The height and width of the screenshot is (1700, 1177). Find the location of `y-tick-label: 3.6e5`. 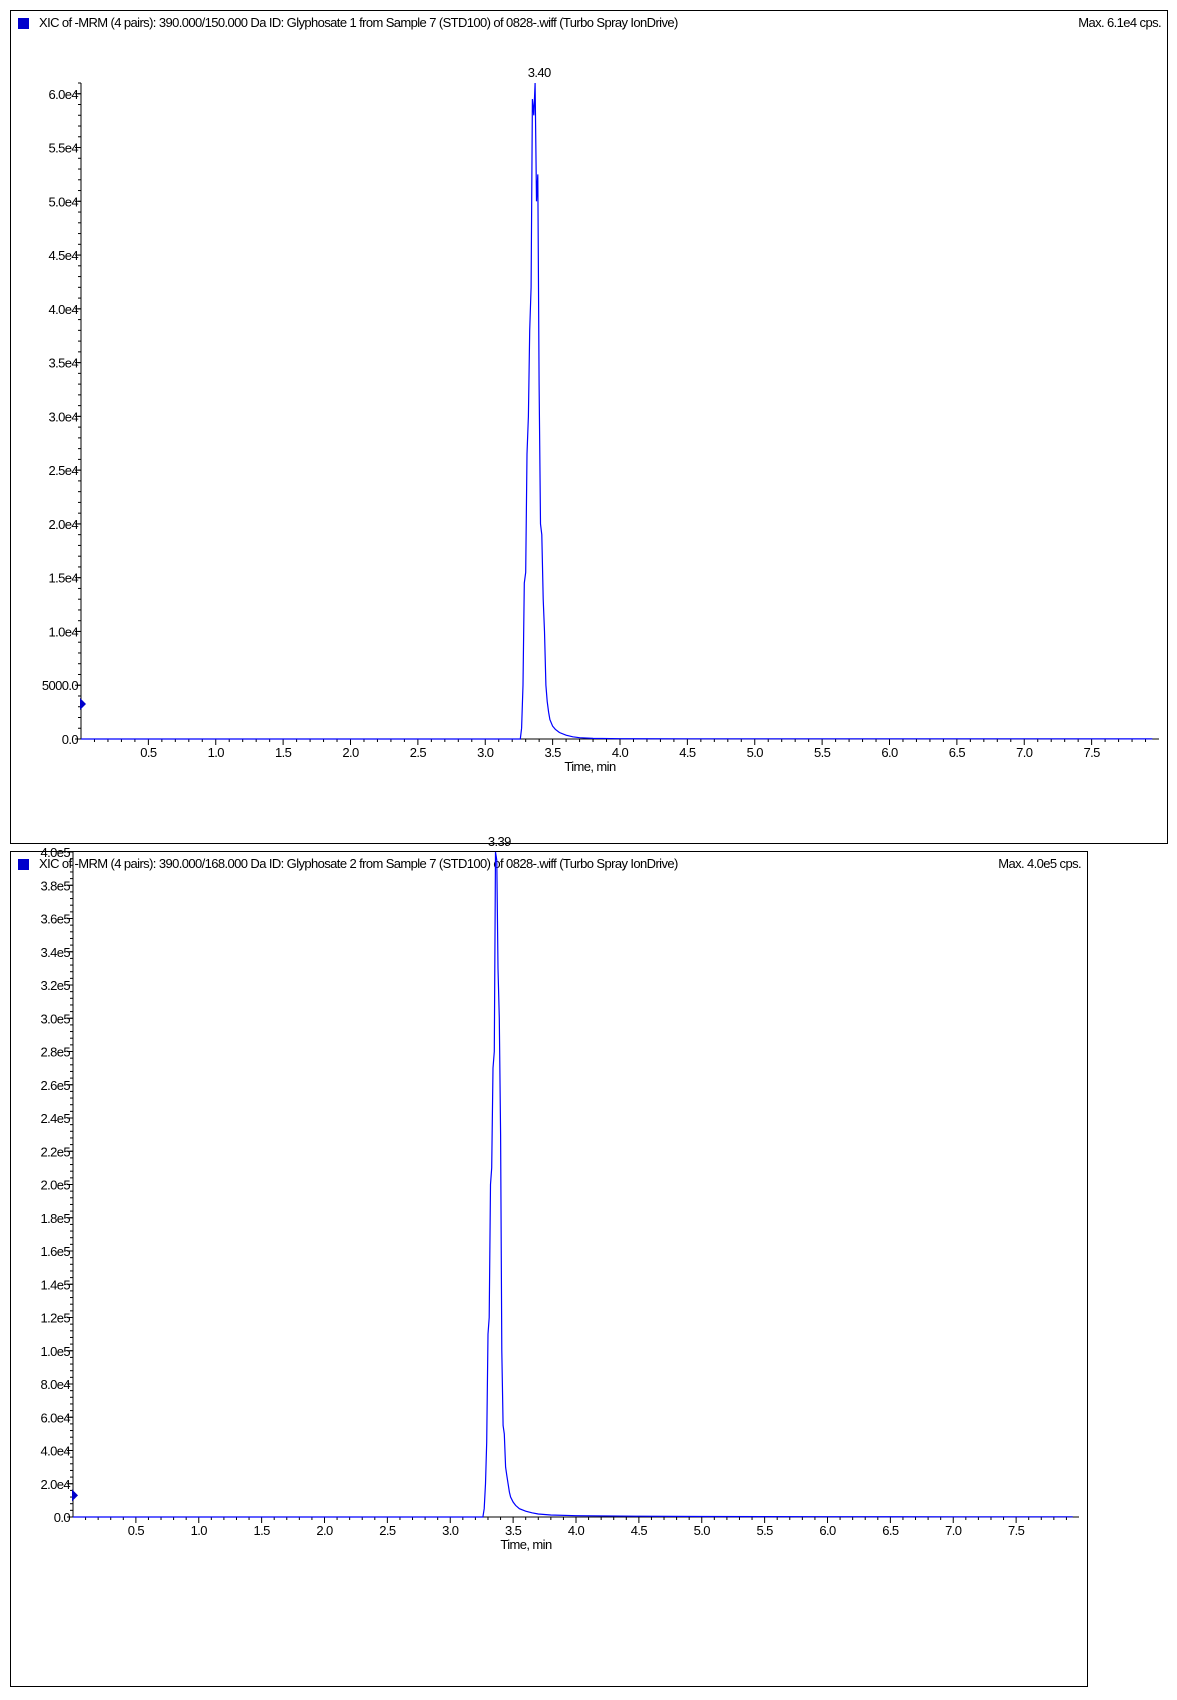

y-tick-label: 3.6e5 is located at coordinates (55, 919).